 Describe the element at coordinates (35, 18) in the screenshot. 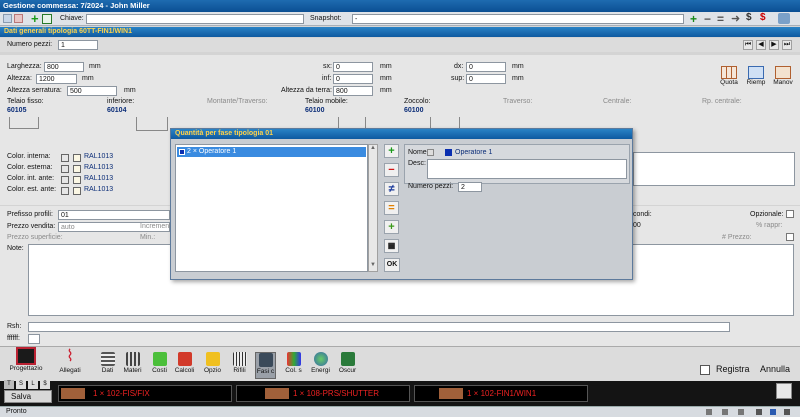

I see `add-icon: +` at that location.